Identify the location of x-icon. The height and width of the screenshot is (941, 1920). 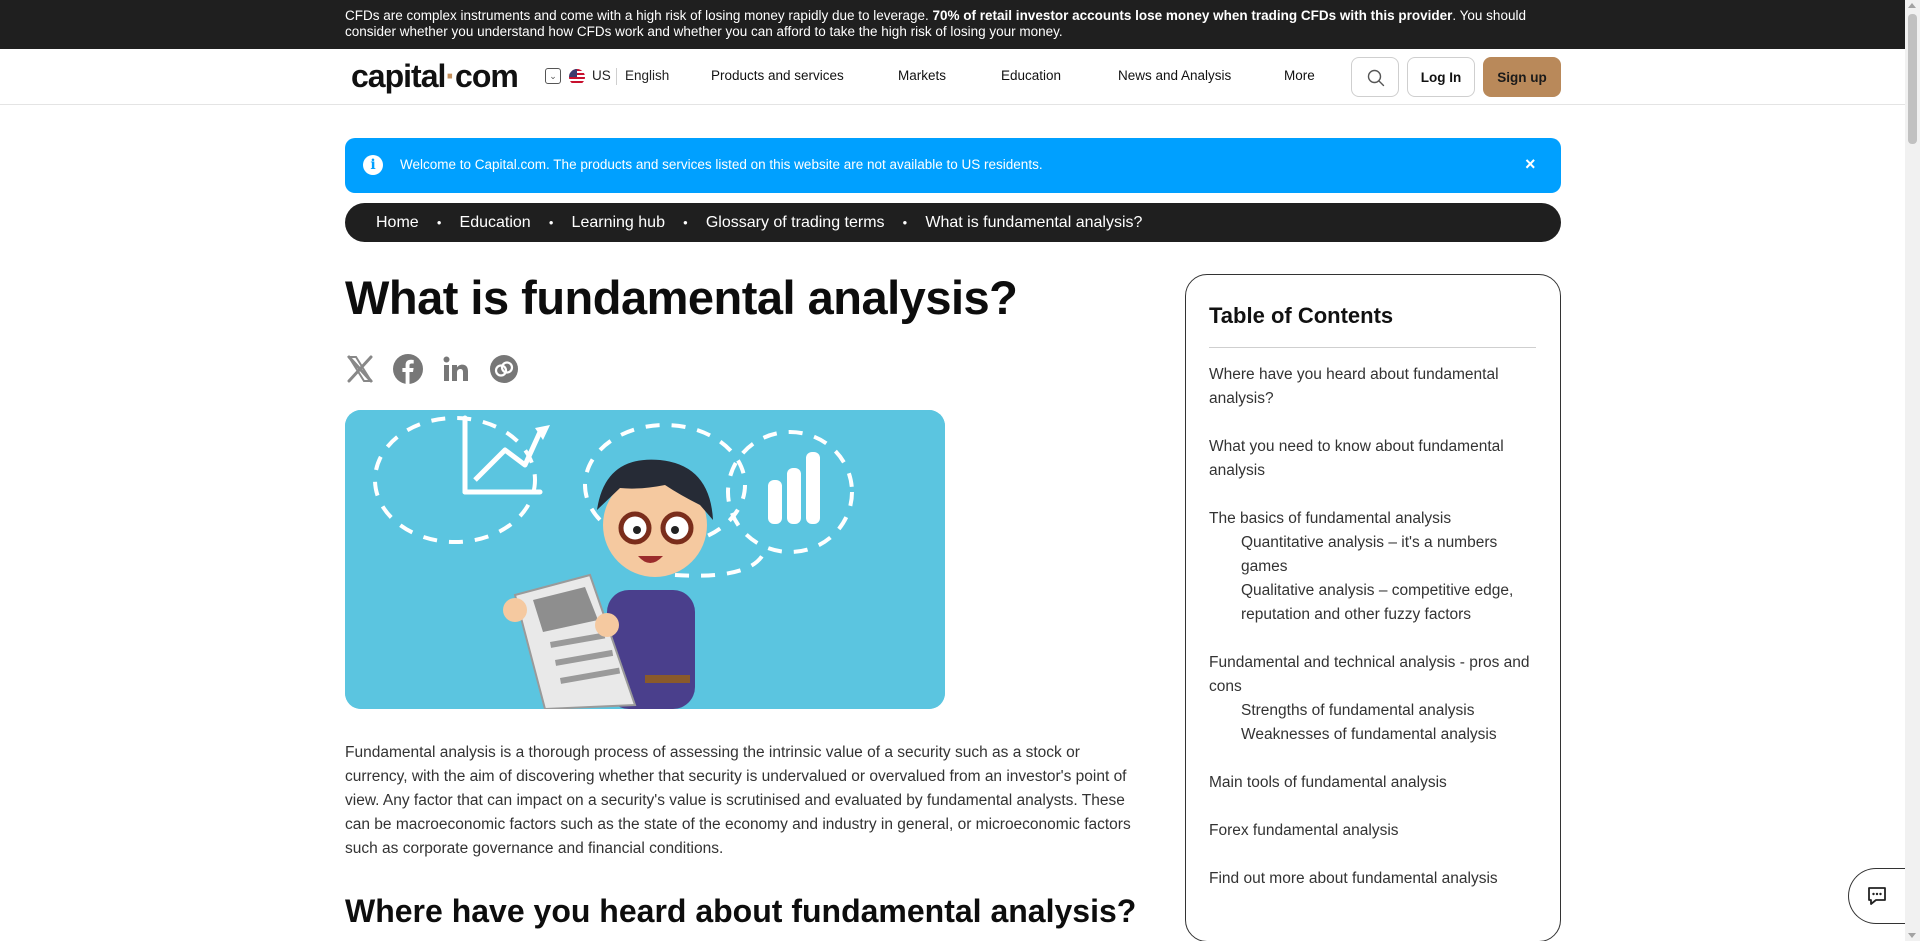
(360, 369).